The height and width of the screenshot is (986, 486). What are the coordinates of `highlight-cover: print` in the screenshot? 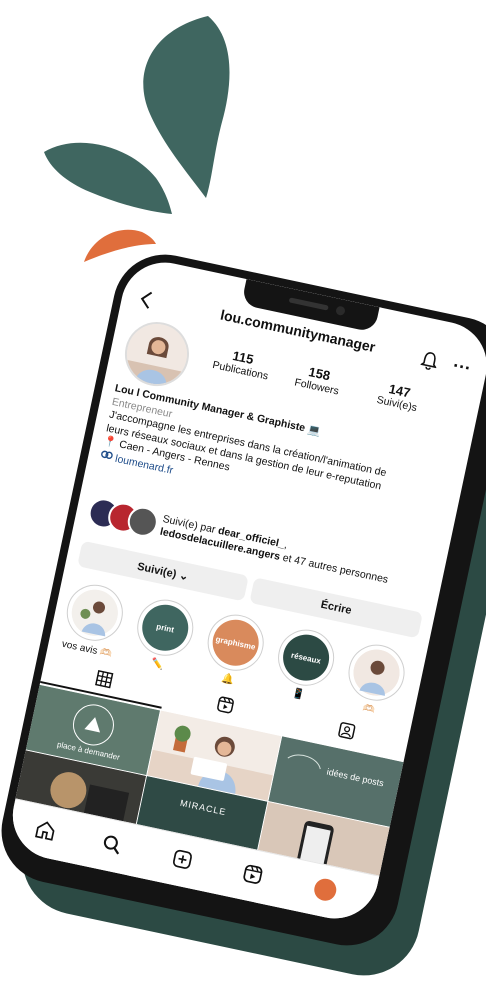 It's located at (165, 628).